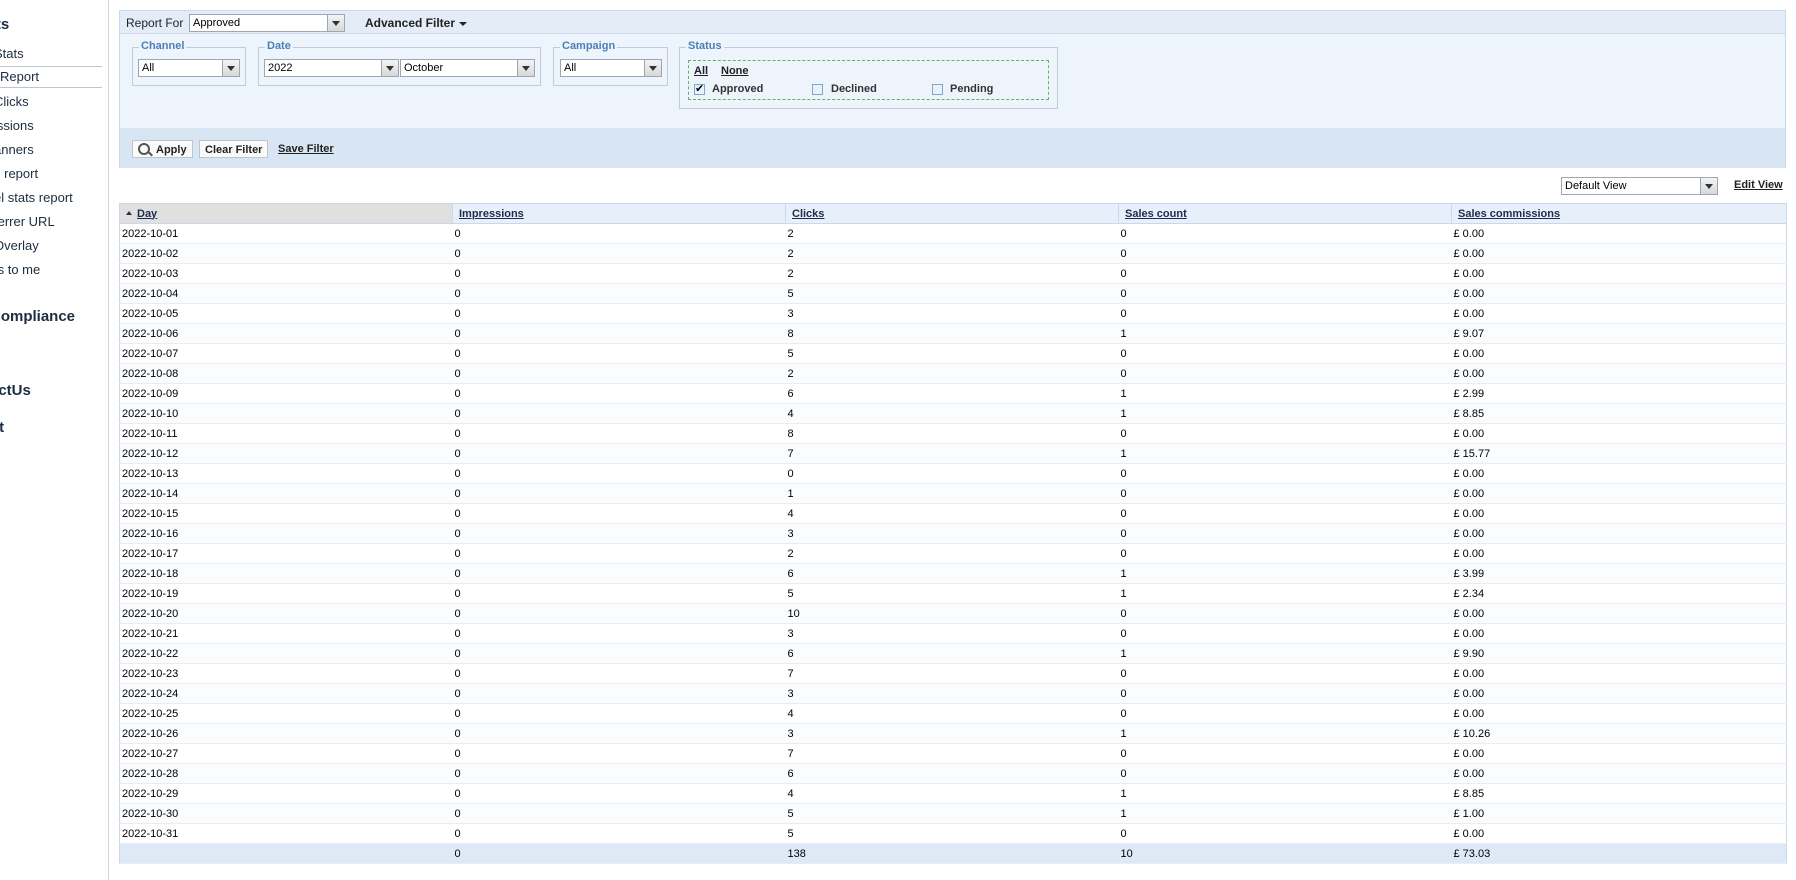 The width and height of the screenshot is (1796, 880). What do you see at coordinates (19, 173) in the screenshot?
I see `sidebar-item-sales-report: s report` at bounding box center [19, 173].